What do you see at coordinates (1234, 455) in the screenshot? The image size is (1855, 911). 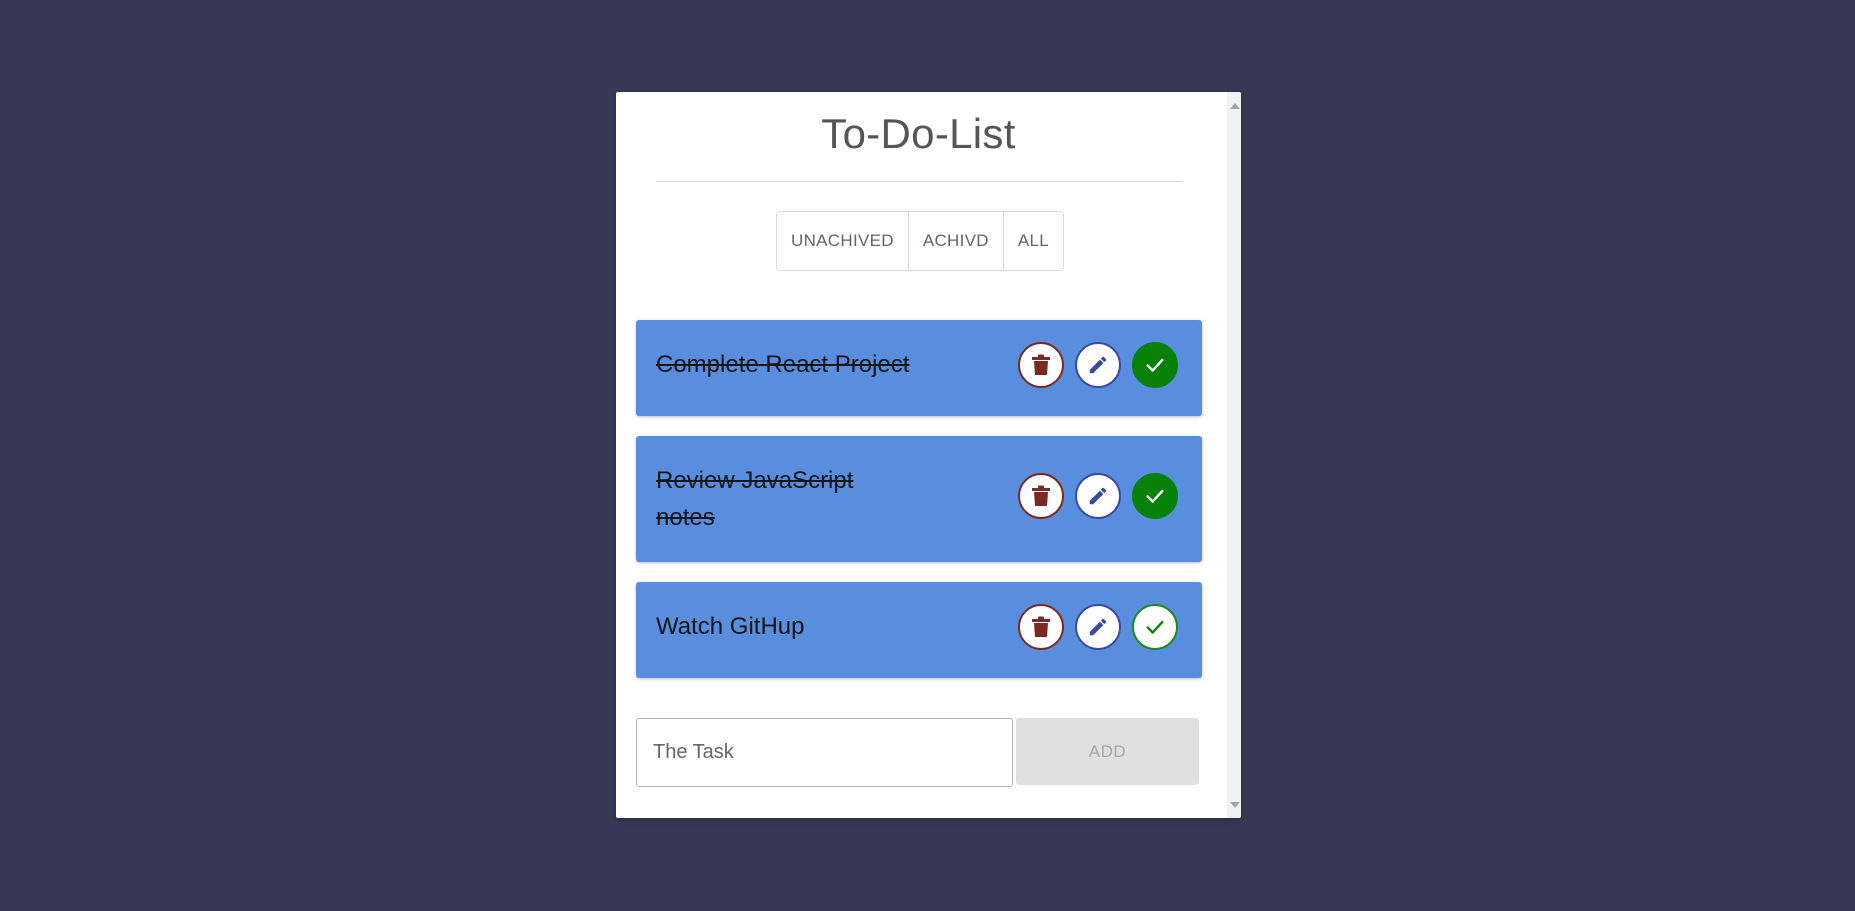 I see `scrollbar` at bounding box center [1234, 455].